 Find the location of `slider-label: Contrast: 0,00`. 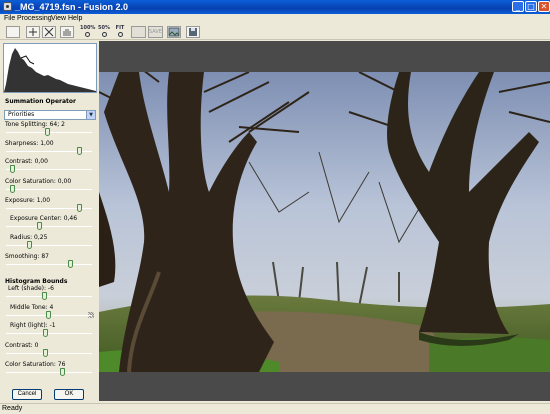

slider-label: Contrast: 0,00 is located at coordinates (26, 161).